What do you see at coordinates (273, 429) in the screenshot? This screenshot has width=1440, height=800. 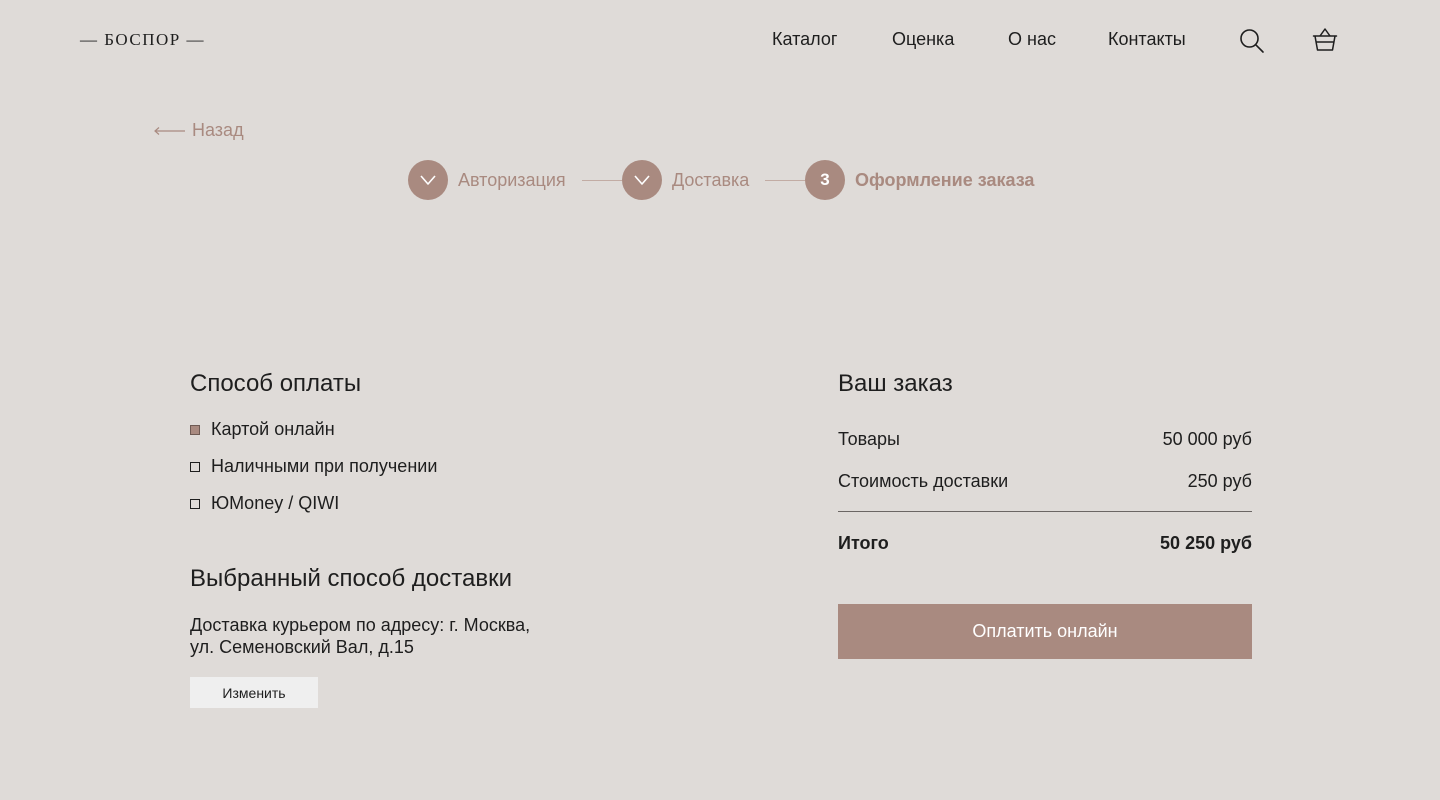 I see `option-label: Картой онлайн` at bounding box center [273, 429].